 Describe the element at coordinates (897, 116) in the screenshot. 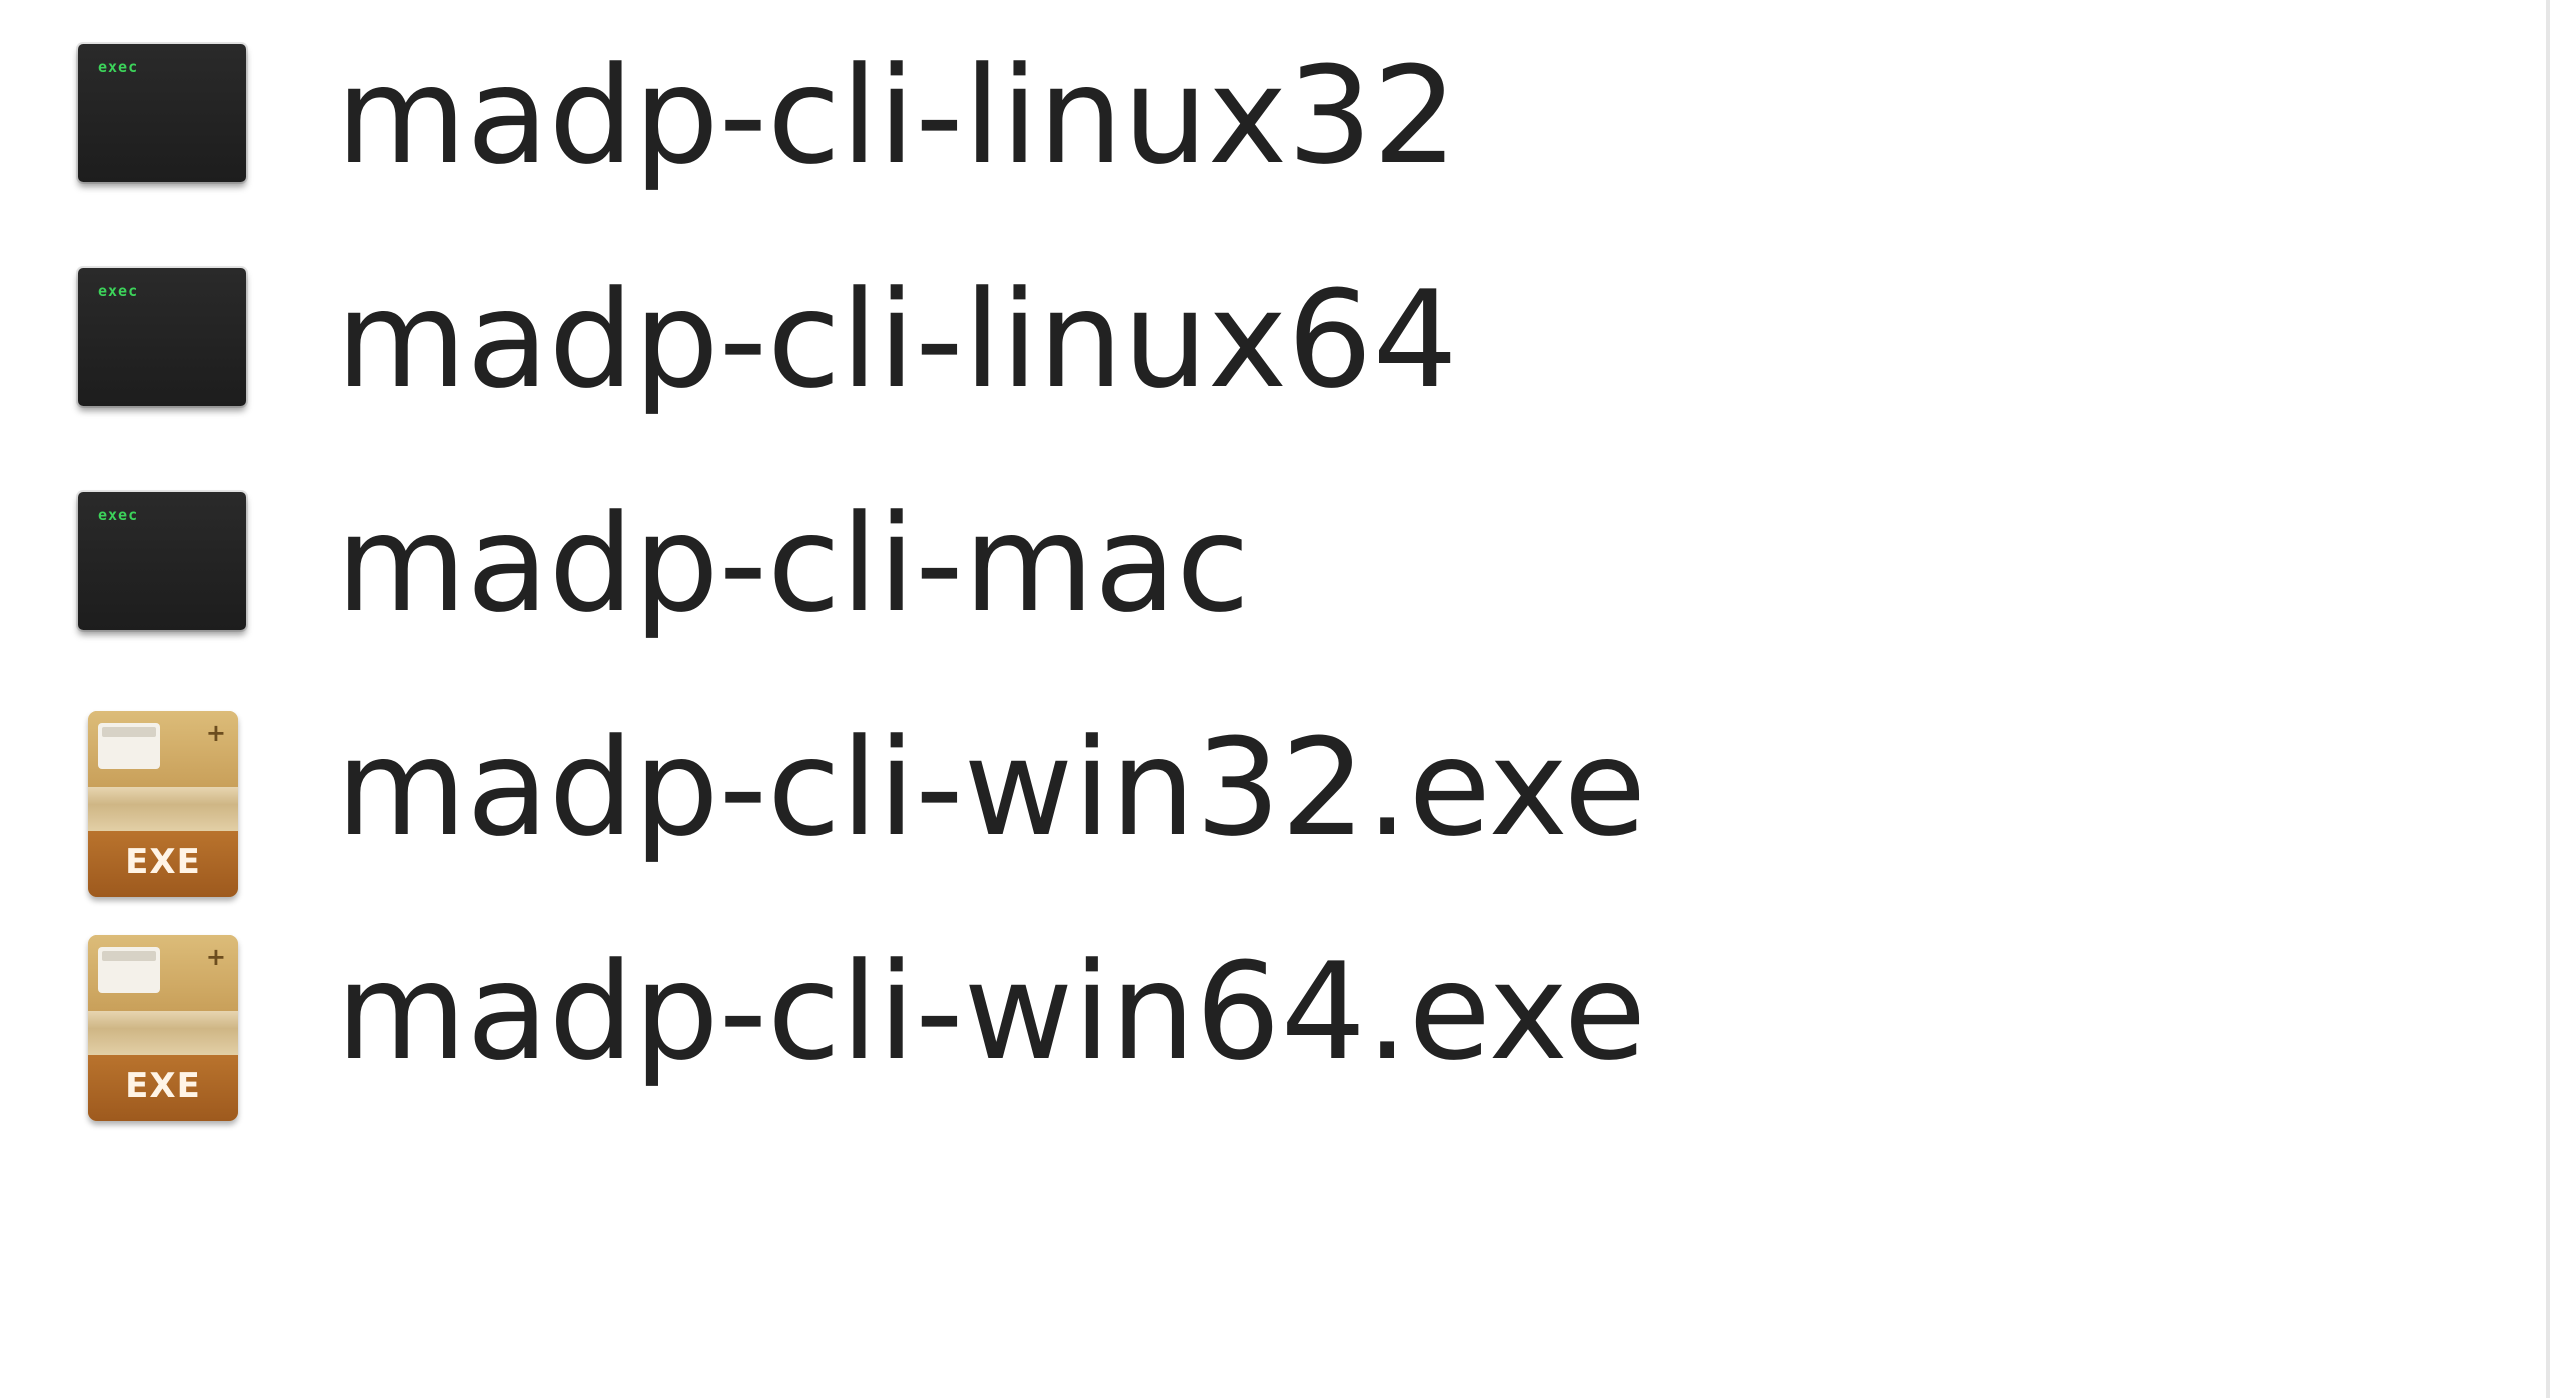

I see `file-name: madp-cli-linux32` at that location.